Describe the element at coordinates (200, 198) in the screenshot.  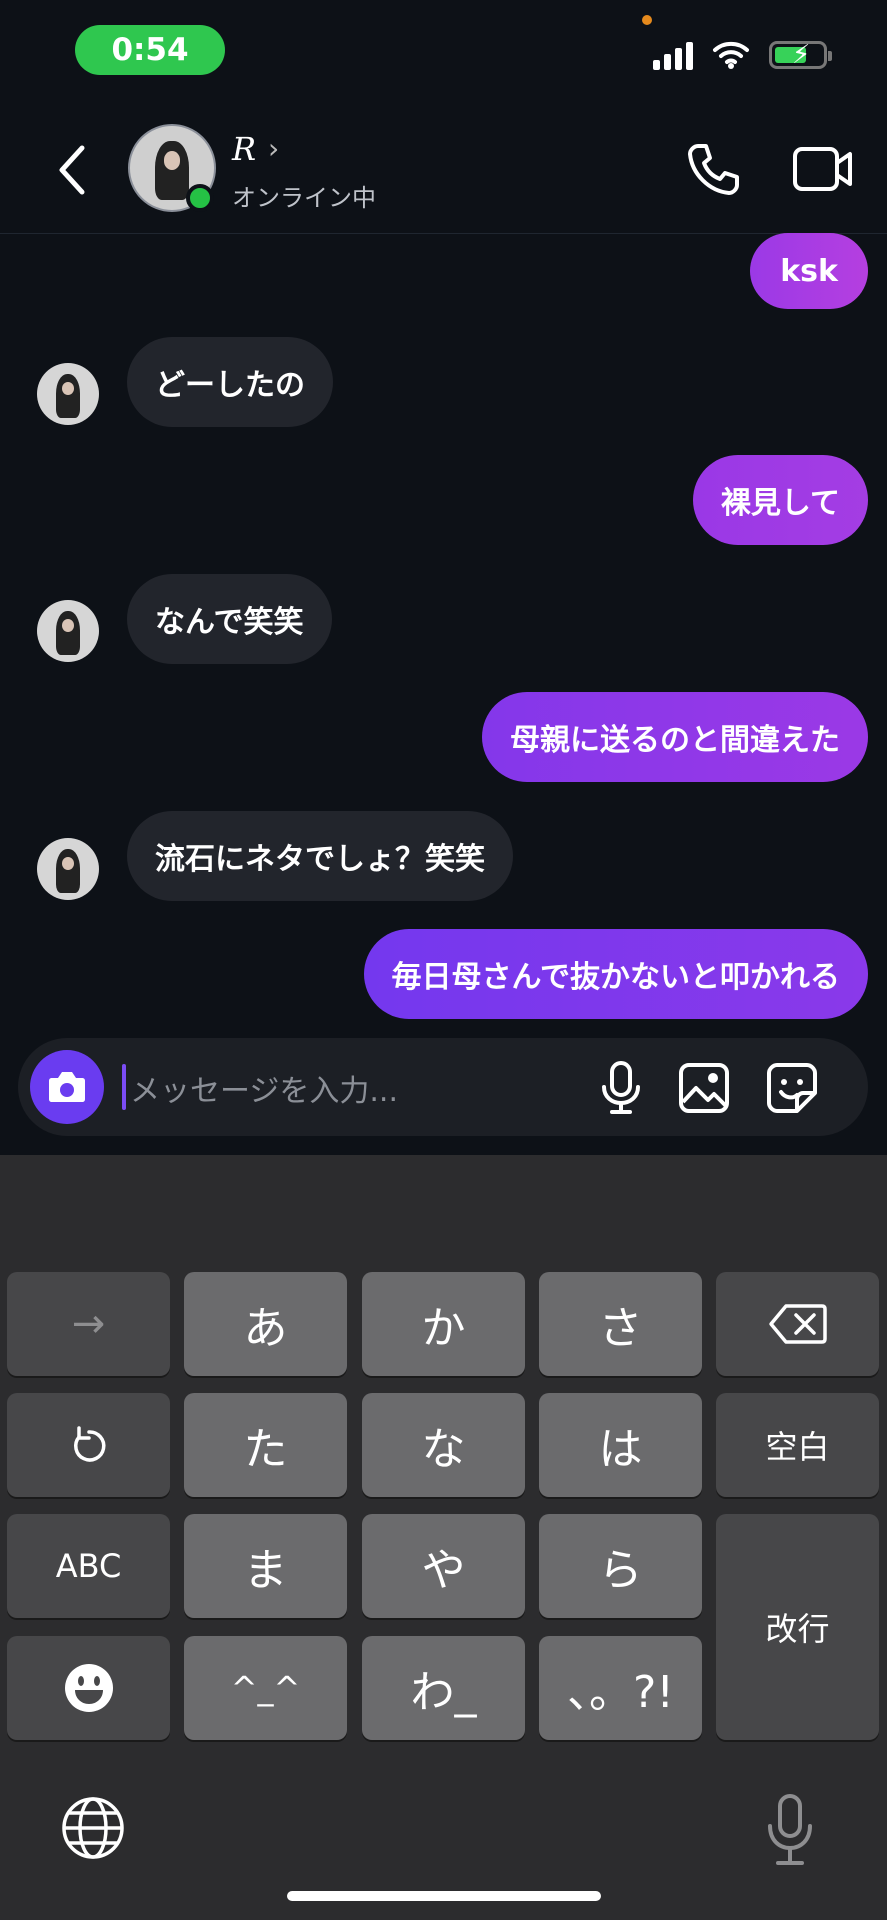
I see `online-indicator` at that location.